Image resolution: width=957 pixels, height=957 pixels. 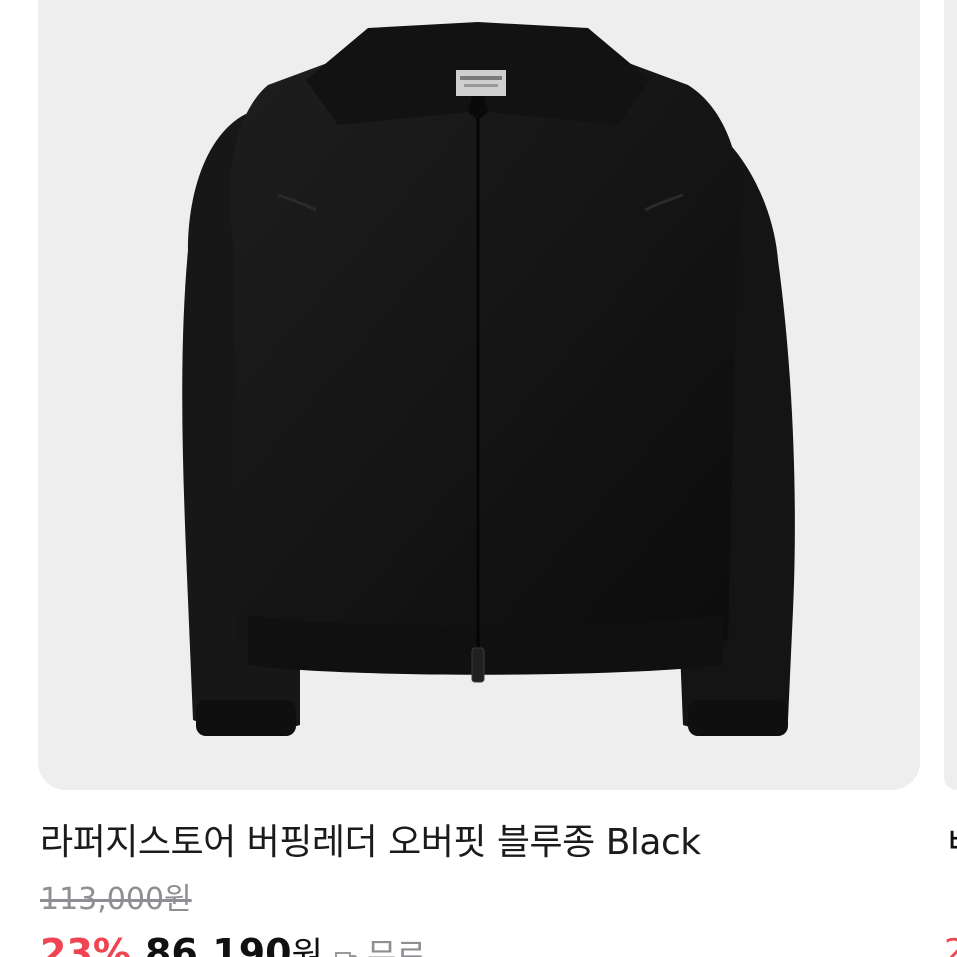 I want to click on price-row: 23% 86,190원 무료, so click(x=480, y=942).